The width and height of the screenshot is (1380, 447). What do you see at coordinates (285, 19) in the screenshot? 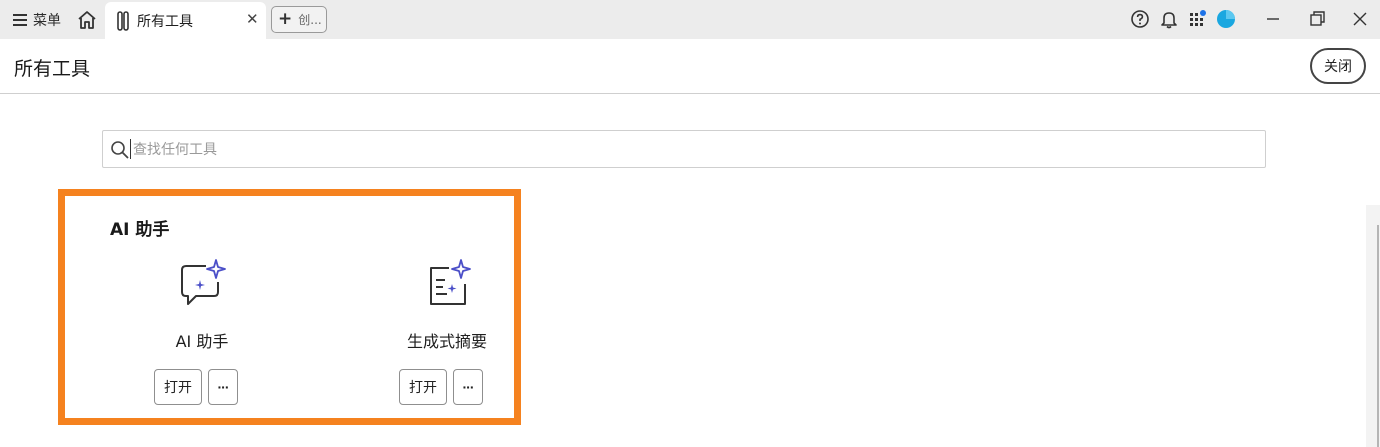
I see `plus-icon: +` at bounding box center [285, 19].